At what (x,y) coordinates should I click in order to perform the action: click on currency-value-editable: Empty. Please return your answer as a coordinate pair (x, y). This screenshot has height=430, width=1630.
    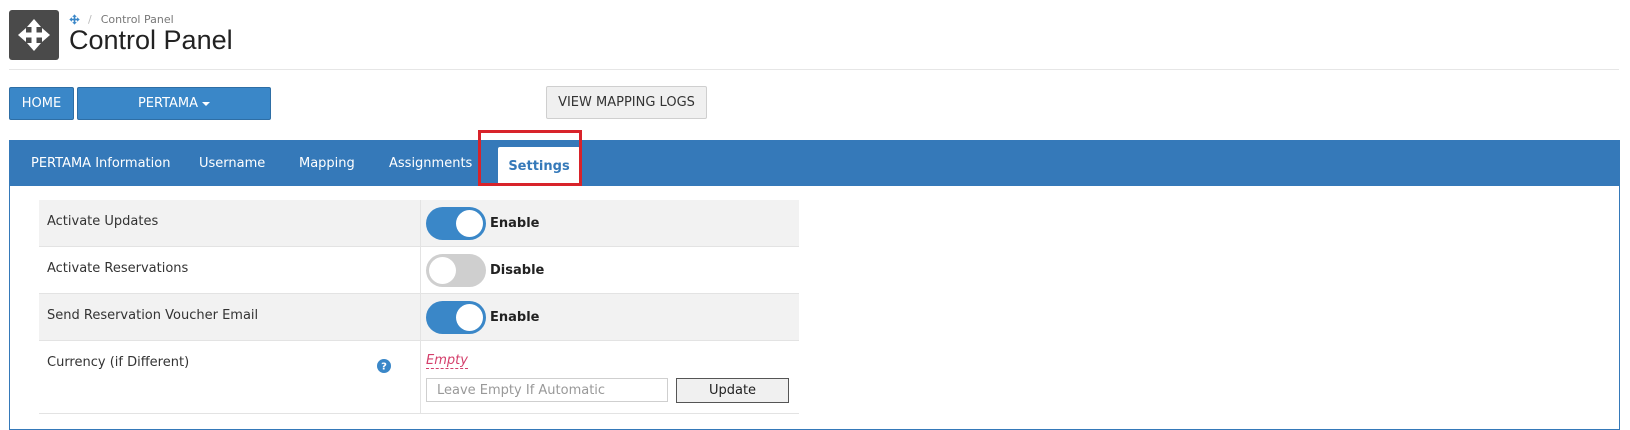
    Looking at the image, I should click on (447, 361).